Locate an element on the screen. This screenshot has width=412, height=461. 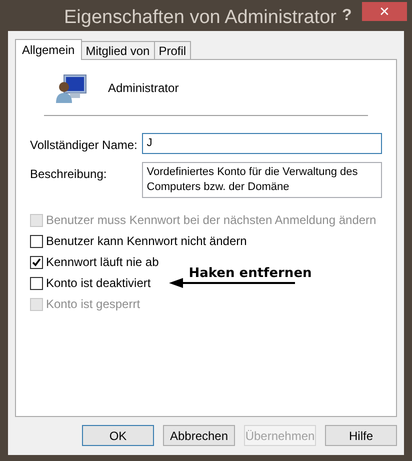
input-field: J is located at coordinates (262, 143).